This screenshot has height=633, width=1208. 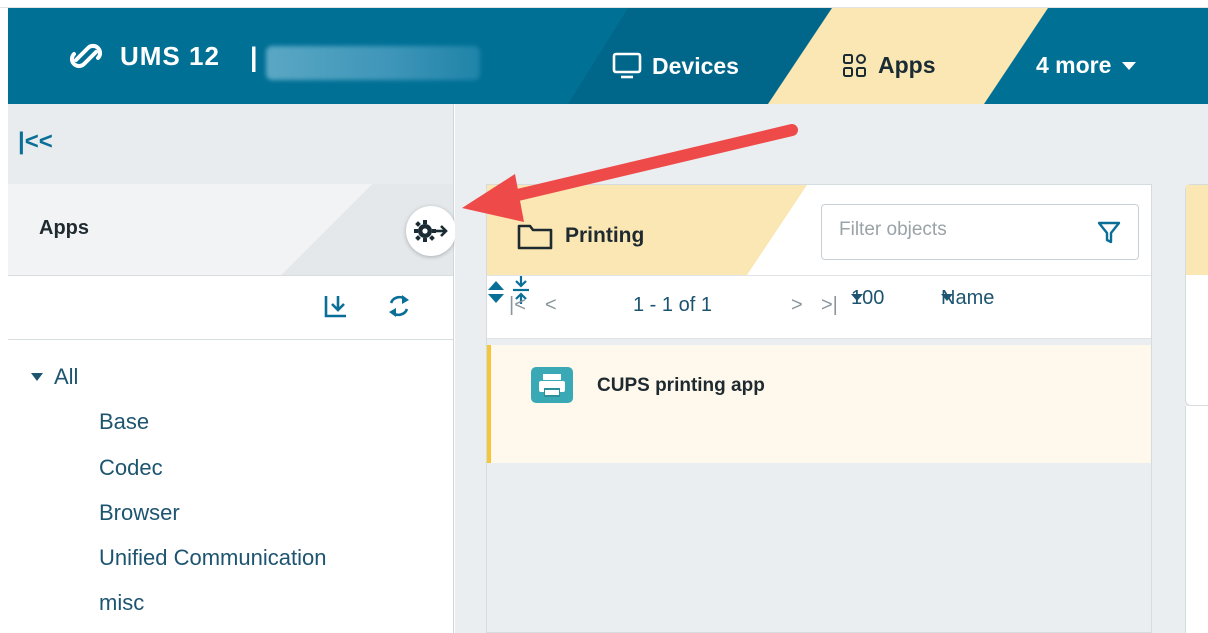 I want to click on nav-apps: Apps, so click(x=889, y=65).